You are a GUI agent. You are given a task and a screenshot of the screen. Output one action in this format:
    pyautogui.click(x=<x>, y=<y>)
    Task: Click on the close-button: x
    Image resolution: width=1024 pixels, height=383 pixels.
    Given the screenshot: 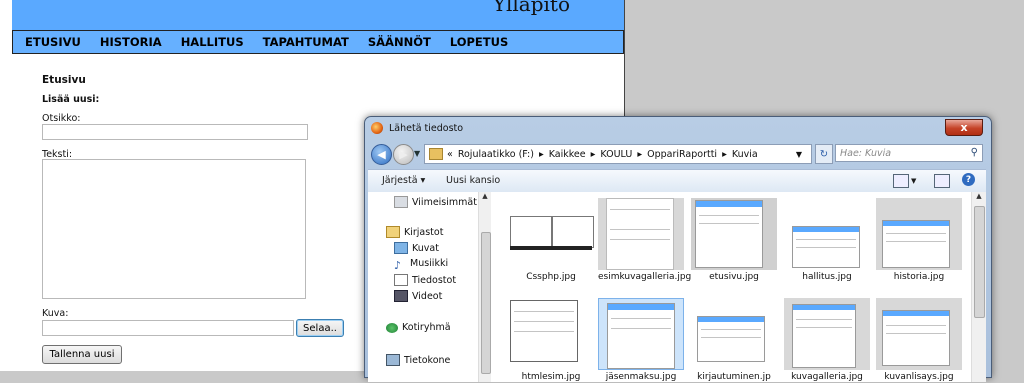 What is the action you would take?
    pyautogui.click(x=964, y=127)
    